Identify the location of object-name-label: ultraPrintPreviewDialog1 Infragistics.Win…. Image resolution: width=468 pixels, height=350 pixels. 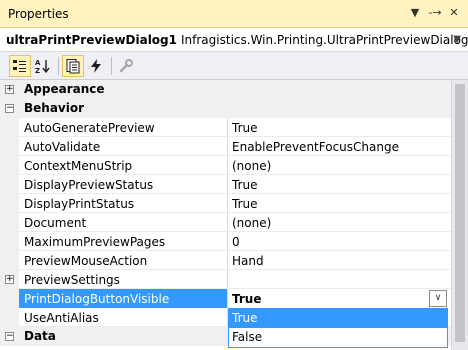
(237, 40).